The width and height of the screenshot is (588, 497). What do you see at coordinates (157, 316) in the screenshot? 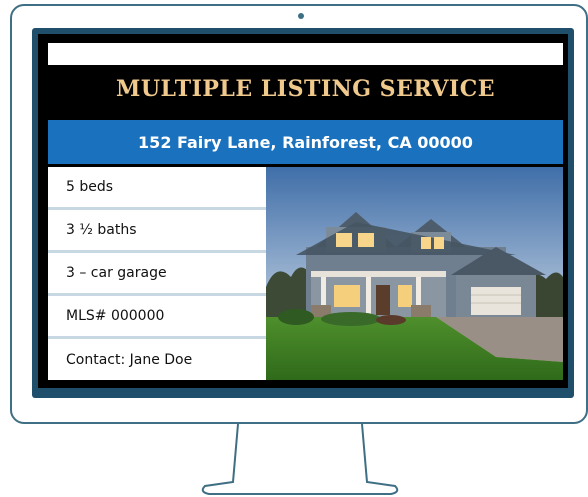
I see `detail-mls-number: MLS# 000000` at bounding box center [157, 316].